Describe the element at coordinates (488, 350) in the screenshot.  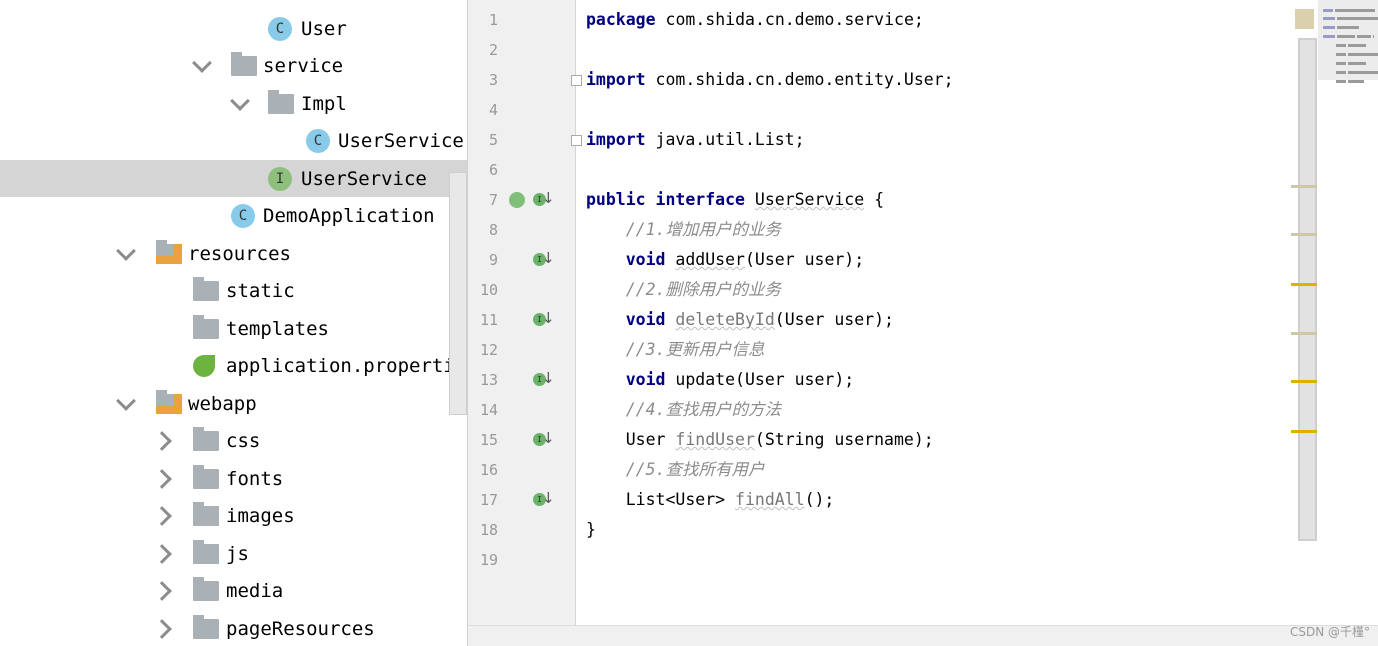
I see `line-number: 12` at that location.